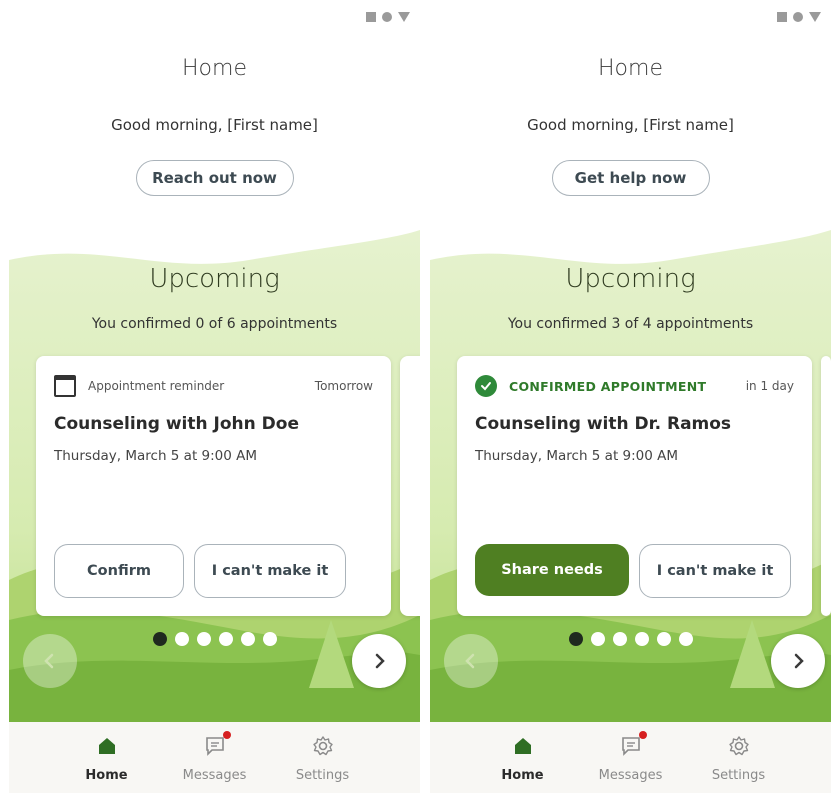 This screenshot has width=831, height=793. Describe the element at coordinates (552, 570) in the screenshot. I see `share-needs-button: Share needs` at that location.